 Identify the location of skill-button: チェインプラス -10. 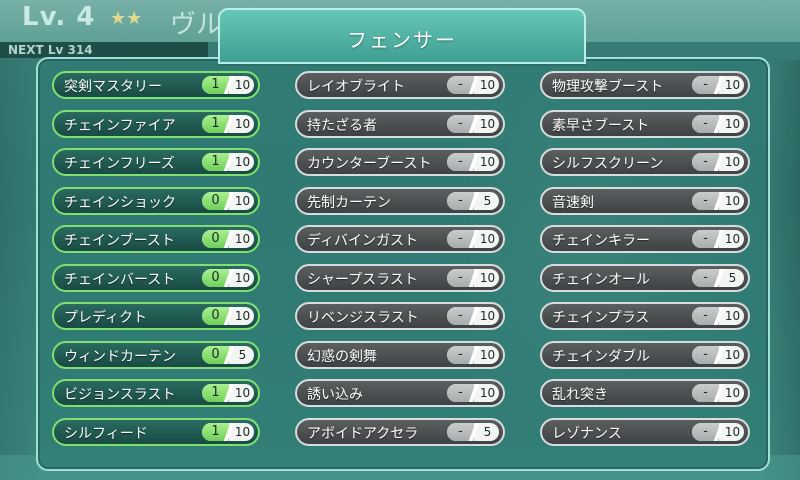
(645, 316).